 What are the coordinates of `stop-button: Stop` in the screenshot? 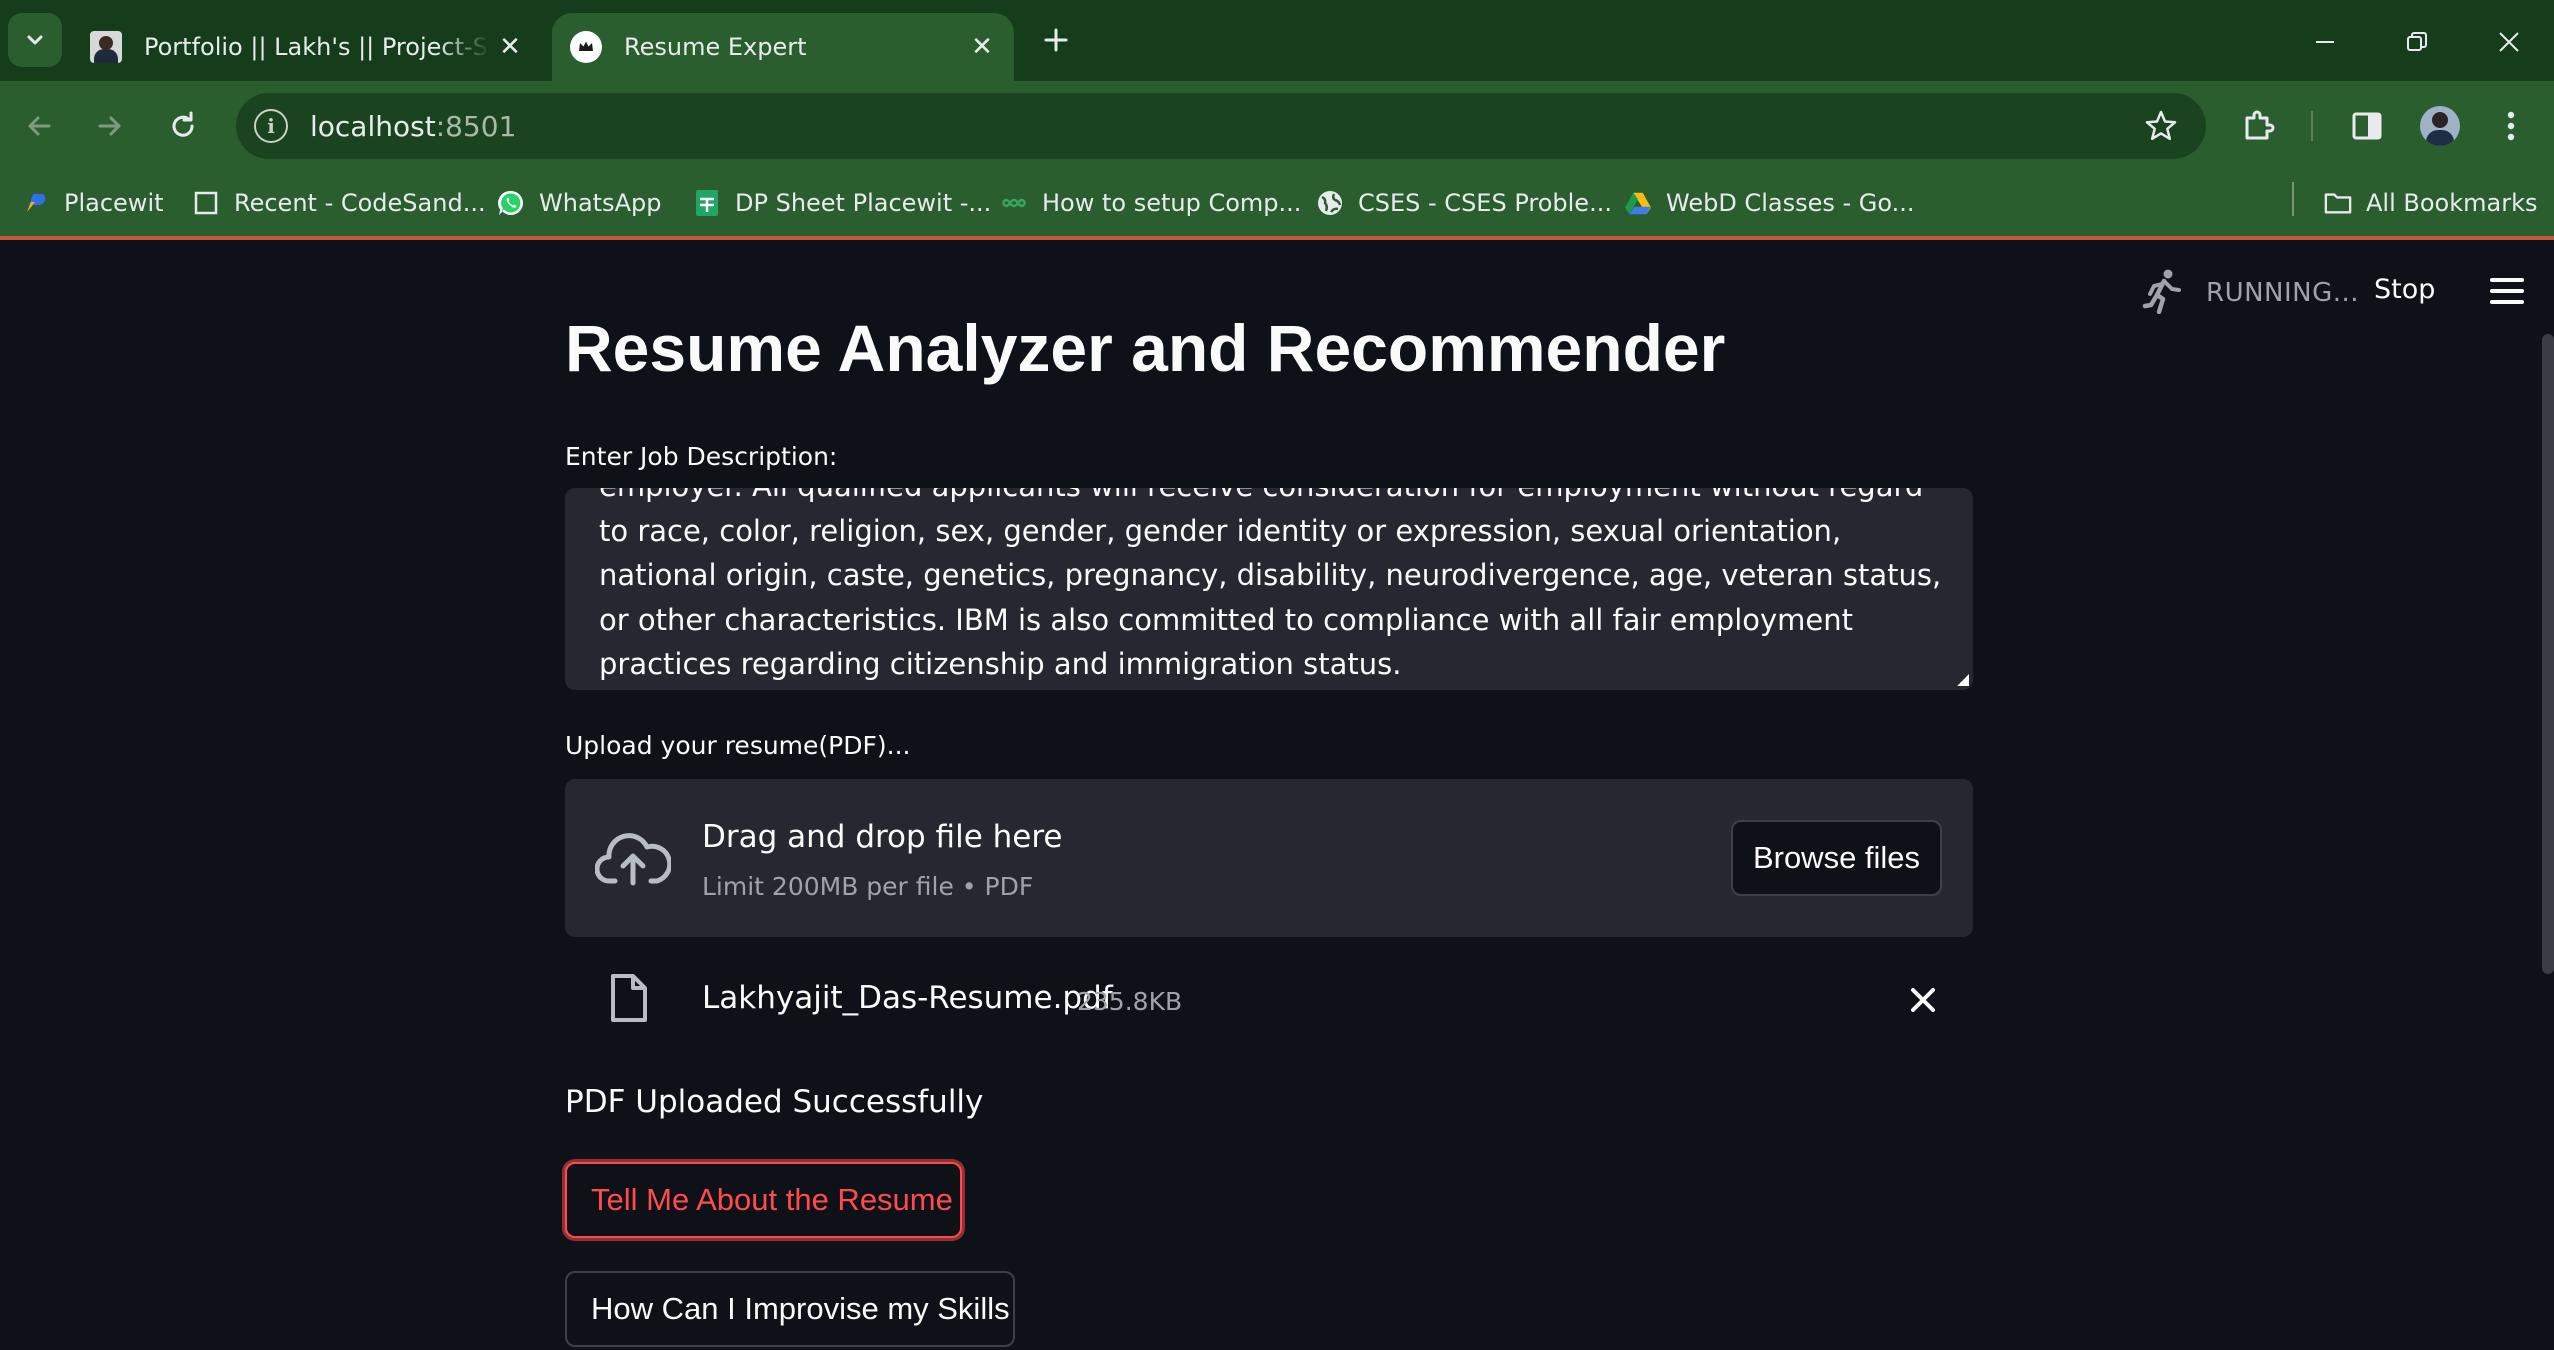 It's located at (2404, 289).